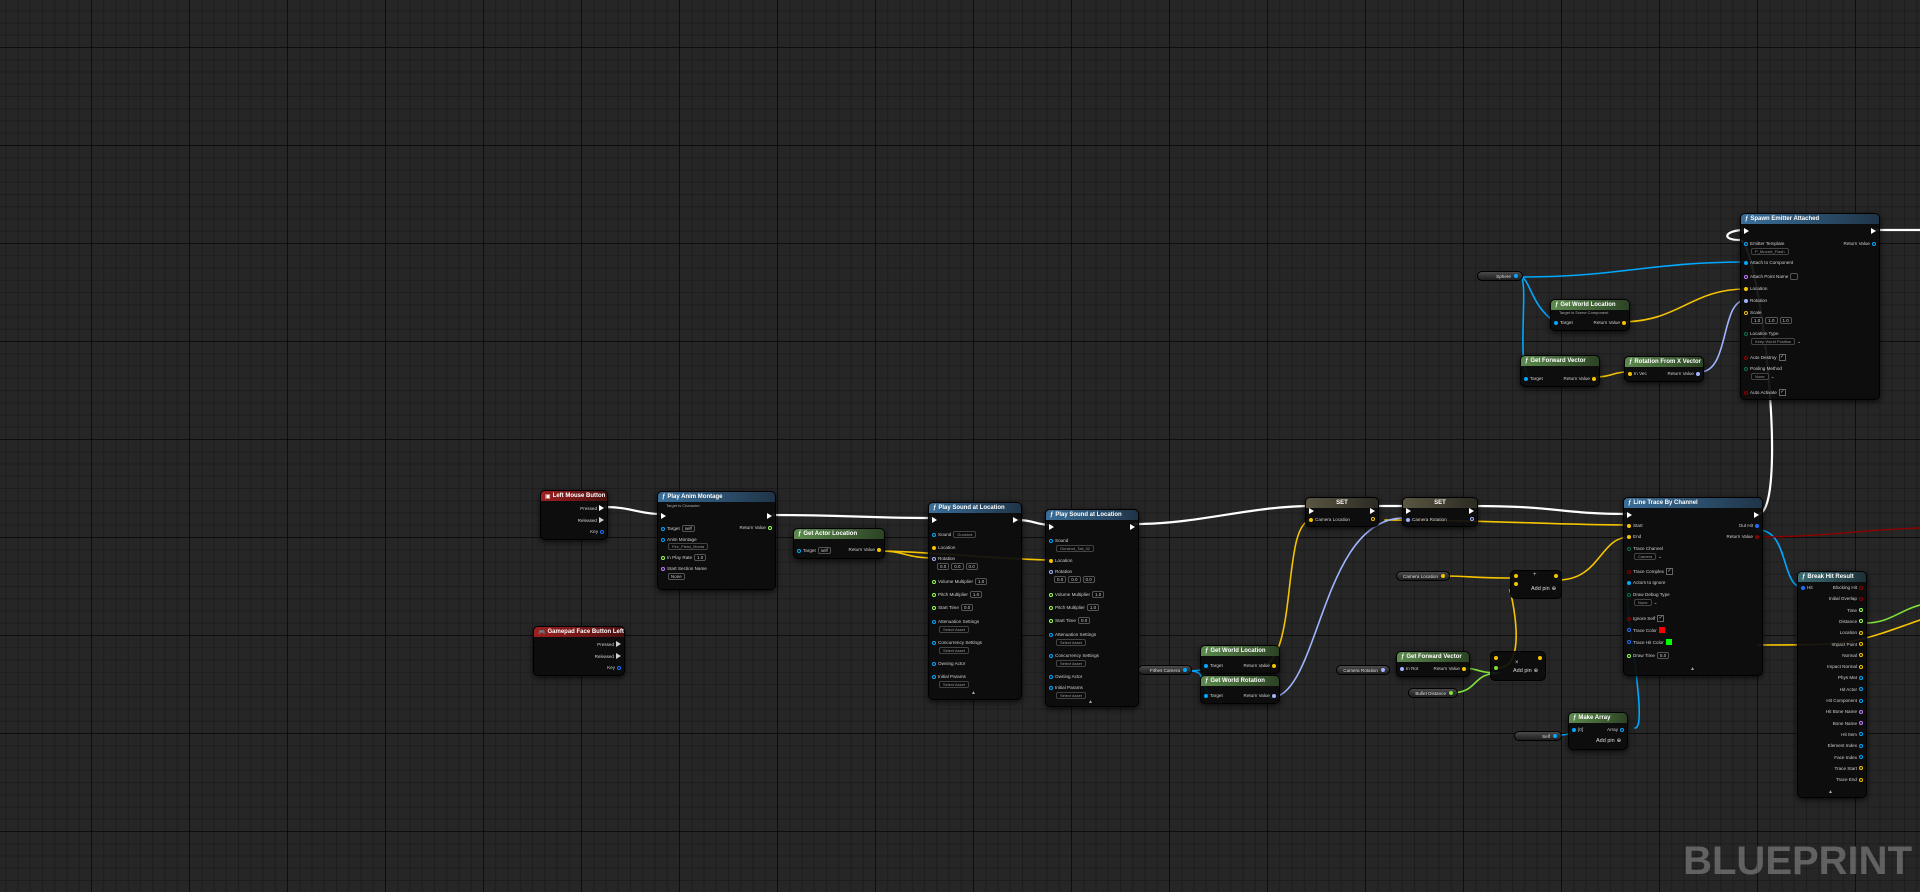 The width and height of the screenshot is (1920, 892). I want to click on hit-pin: Hit, so click(1807, 587).